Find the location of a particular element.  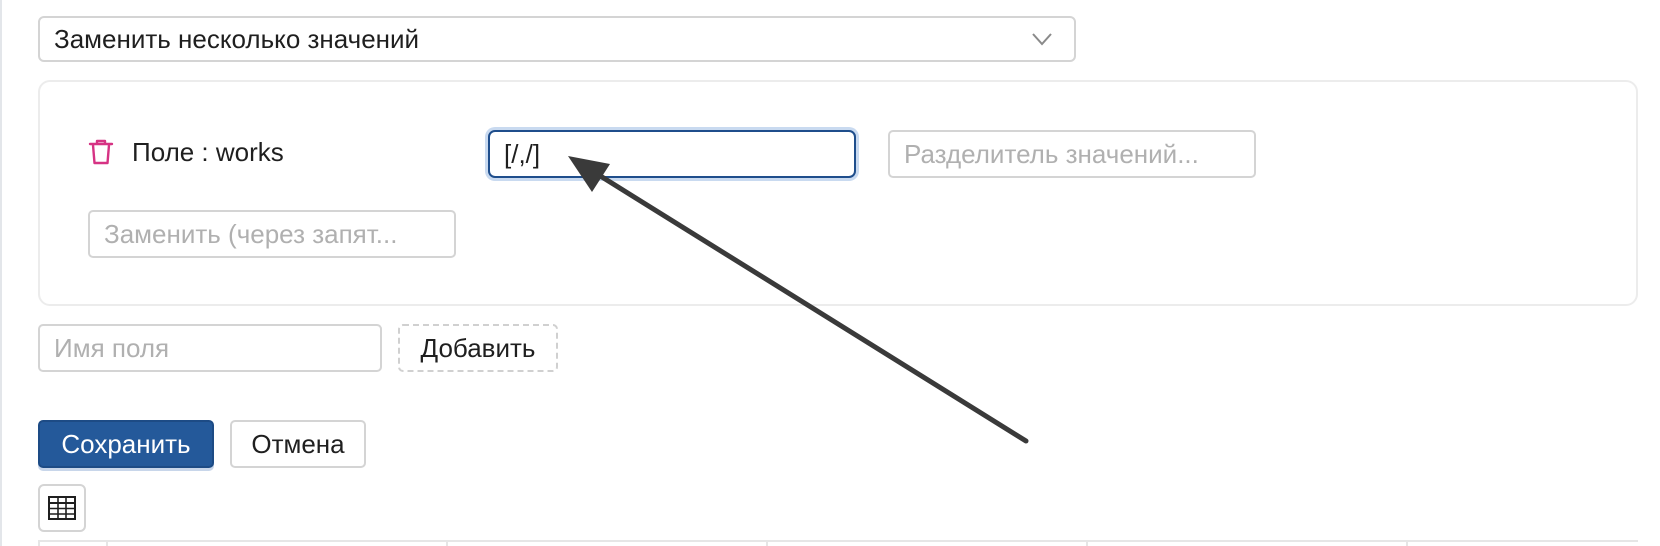

table-view-button is located at coordinates (62, 508).